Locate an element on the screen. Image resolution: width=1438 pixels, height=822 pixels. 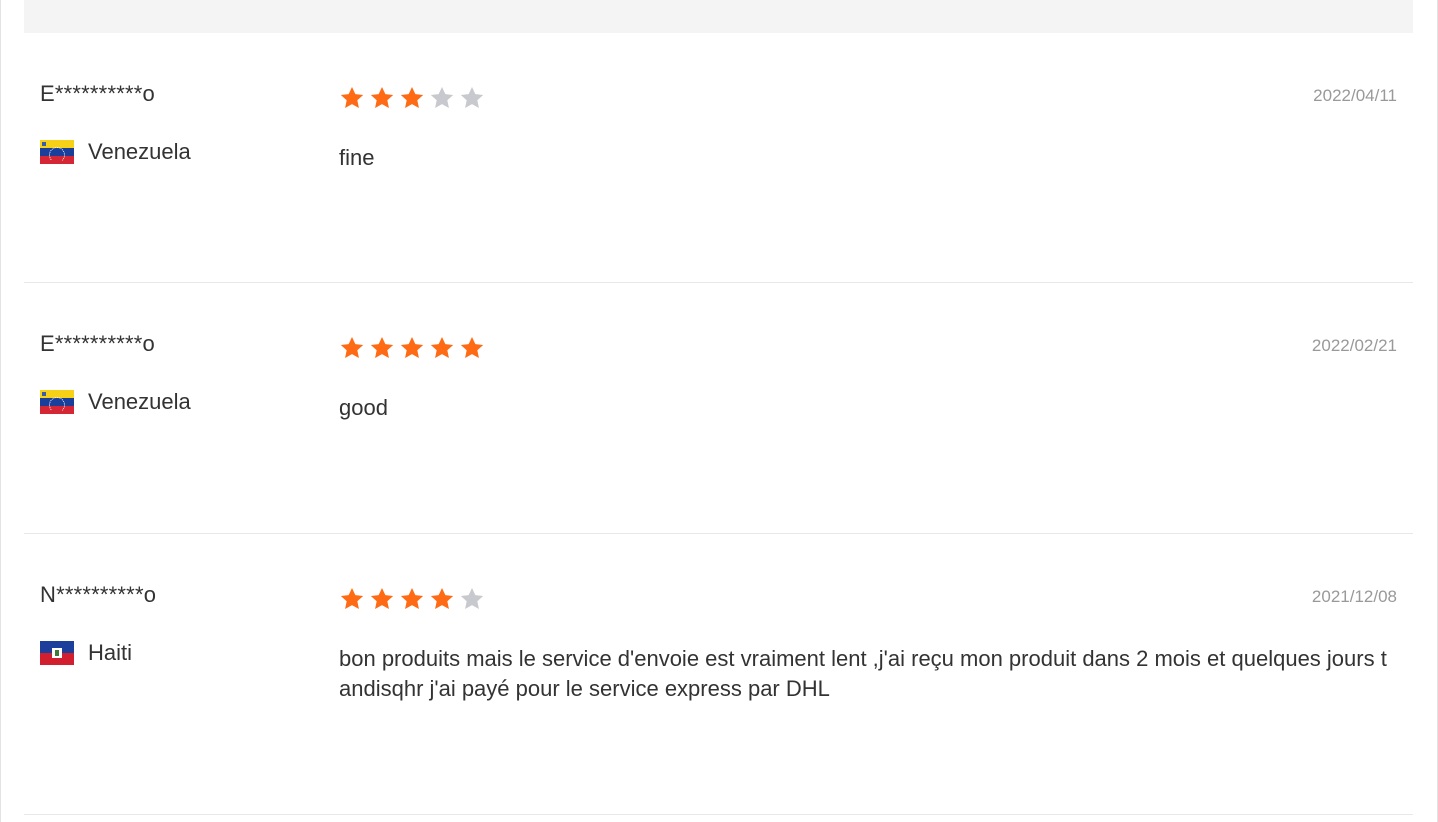
page-border-left is located at coordinates (0, 411).